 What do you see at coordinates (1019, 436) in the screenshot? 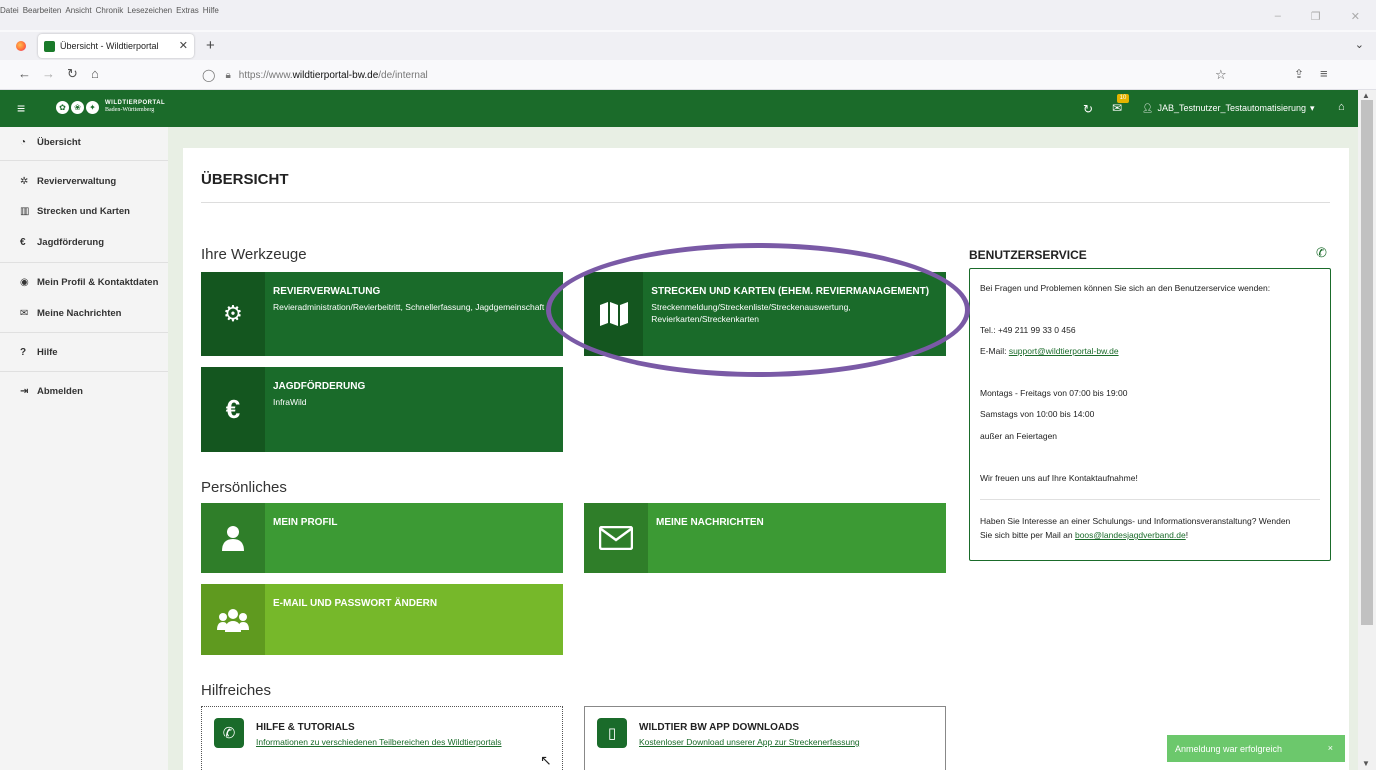
I see `service-hours-holidays: außer an Feiertagen` at bounding box center [1019, 436].